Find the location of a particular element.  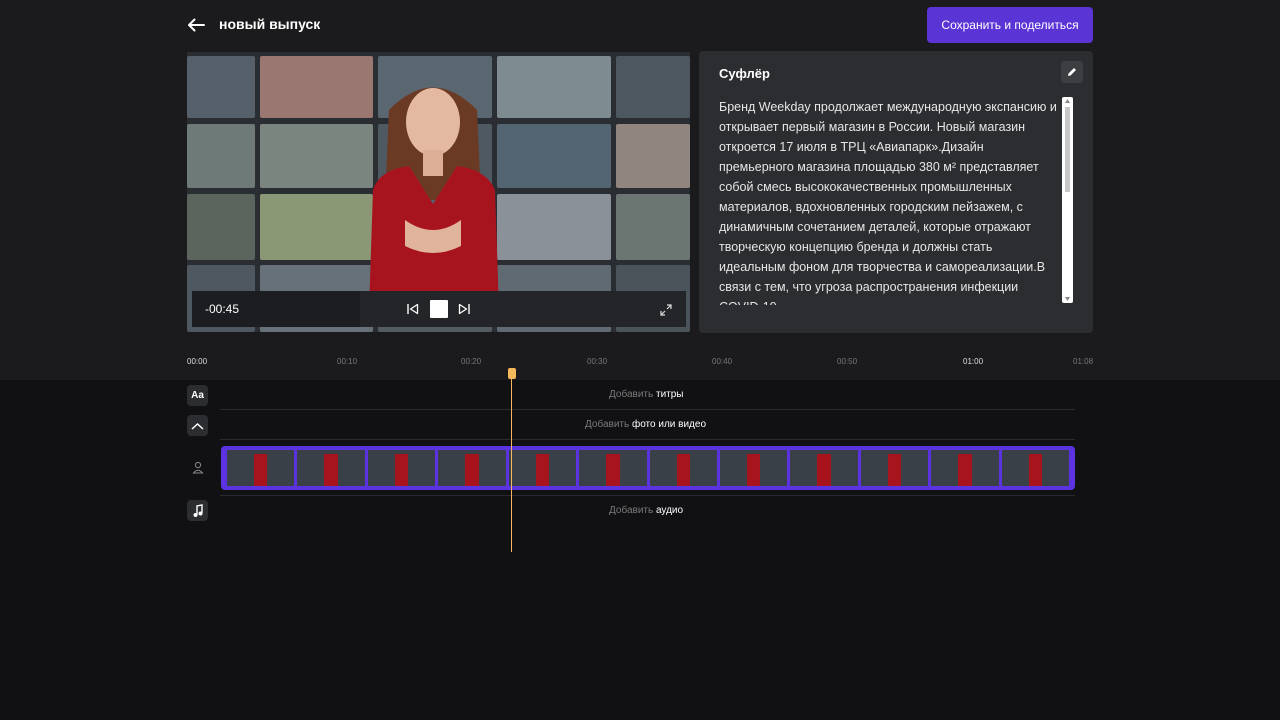

tick-label: 00:50 is located at coordinates (847, 361).